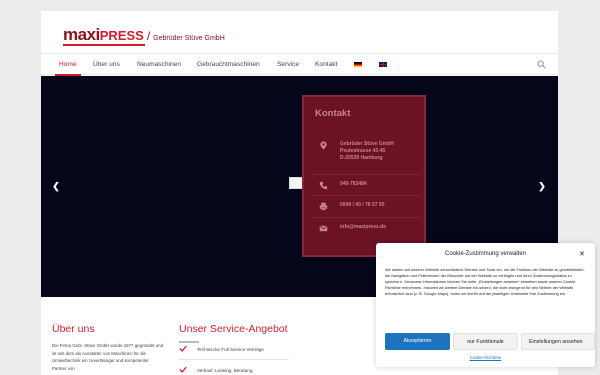 Image resolution: width=600 pixels, height=375 pixels. I want to click on nav-item-gebrauchtmaschinen: Gebrauchtmaschinen, so click(228, 64).